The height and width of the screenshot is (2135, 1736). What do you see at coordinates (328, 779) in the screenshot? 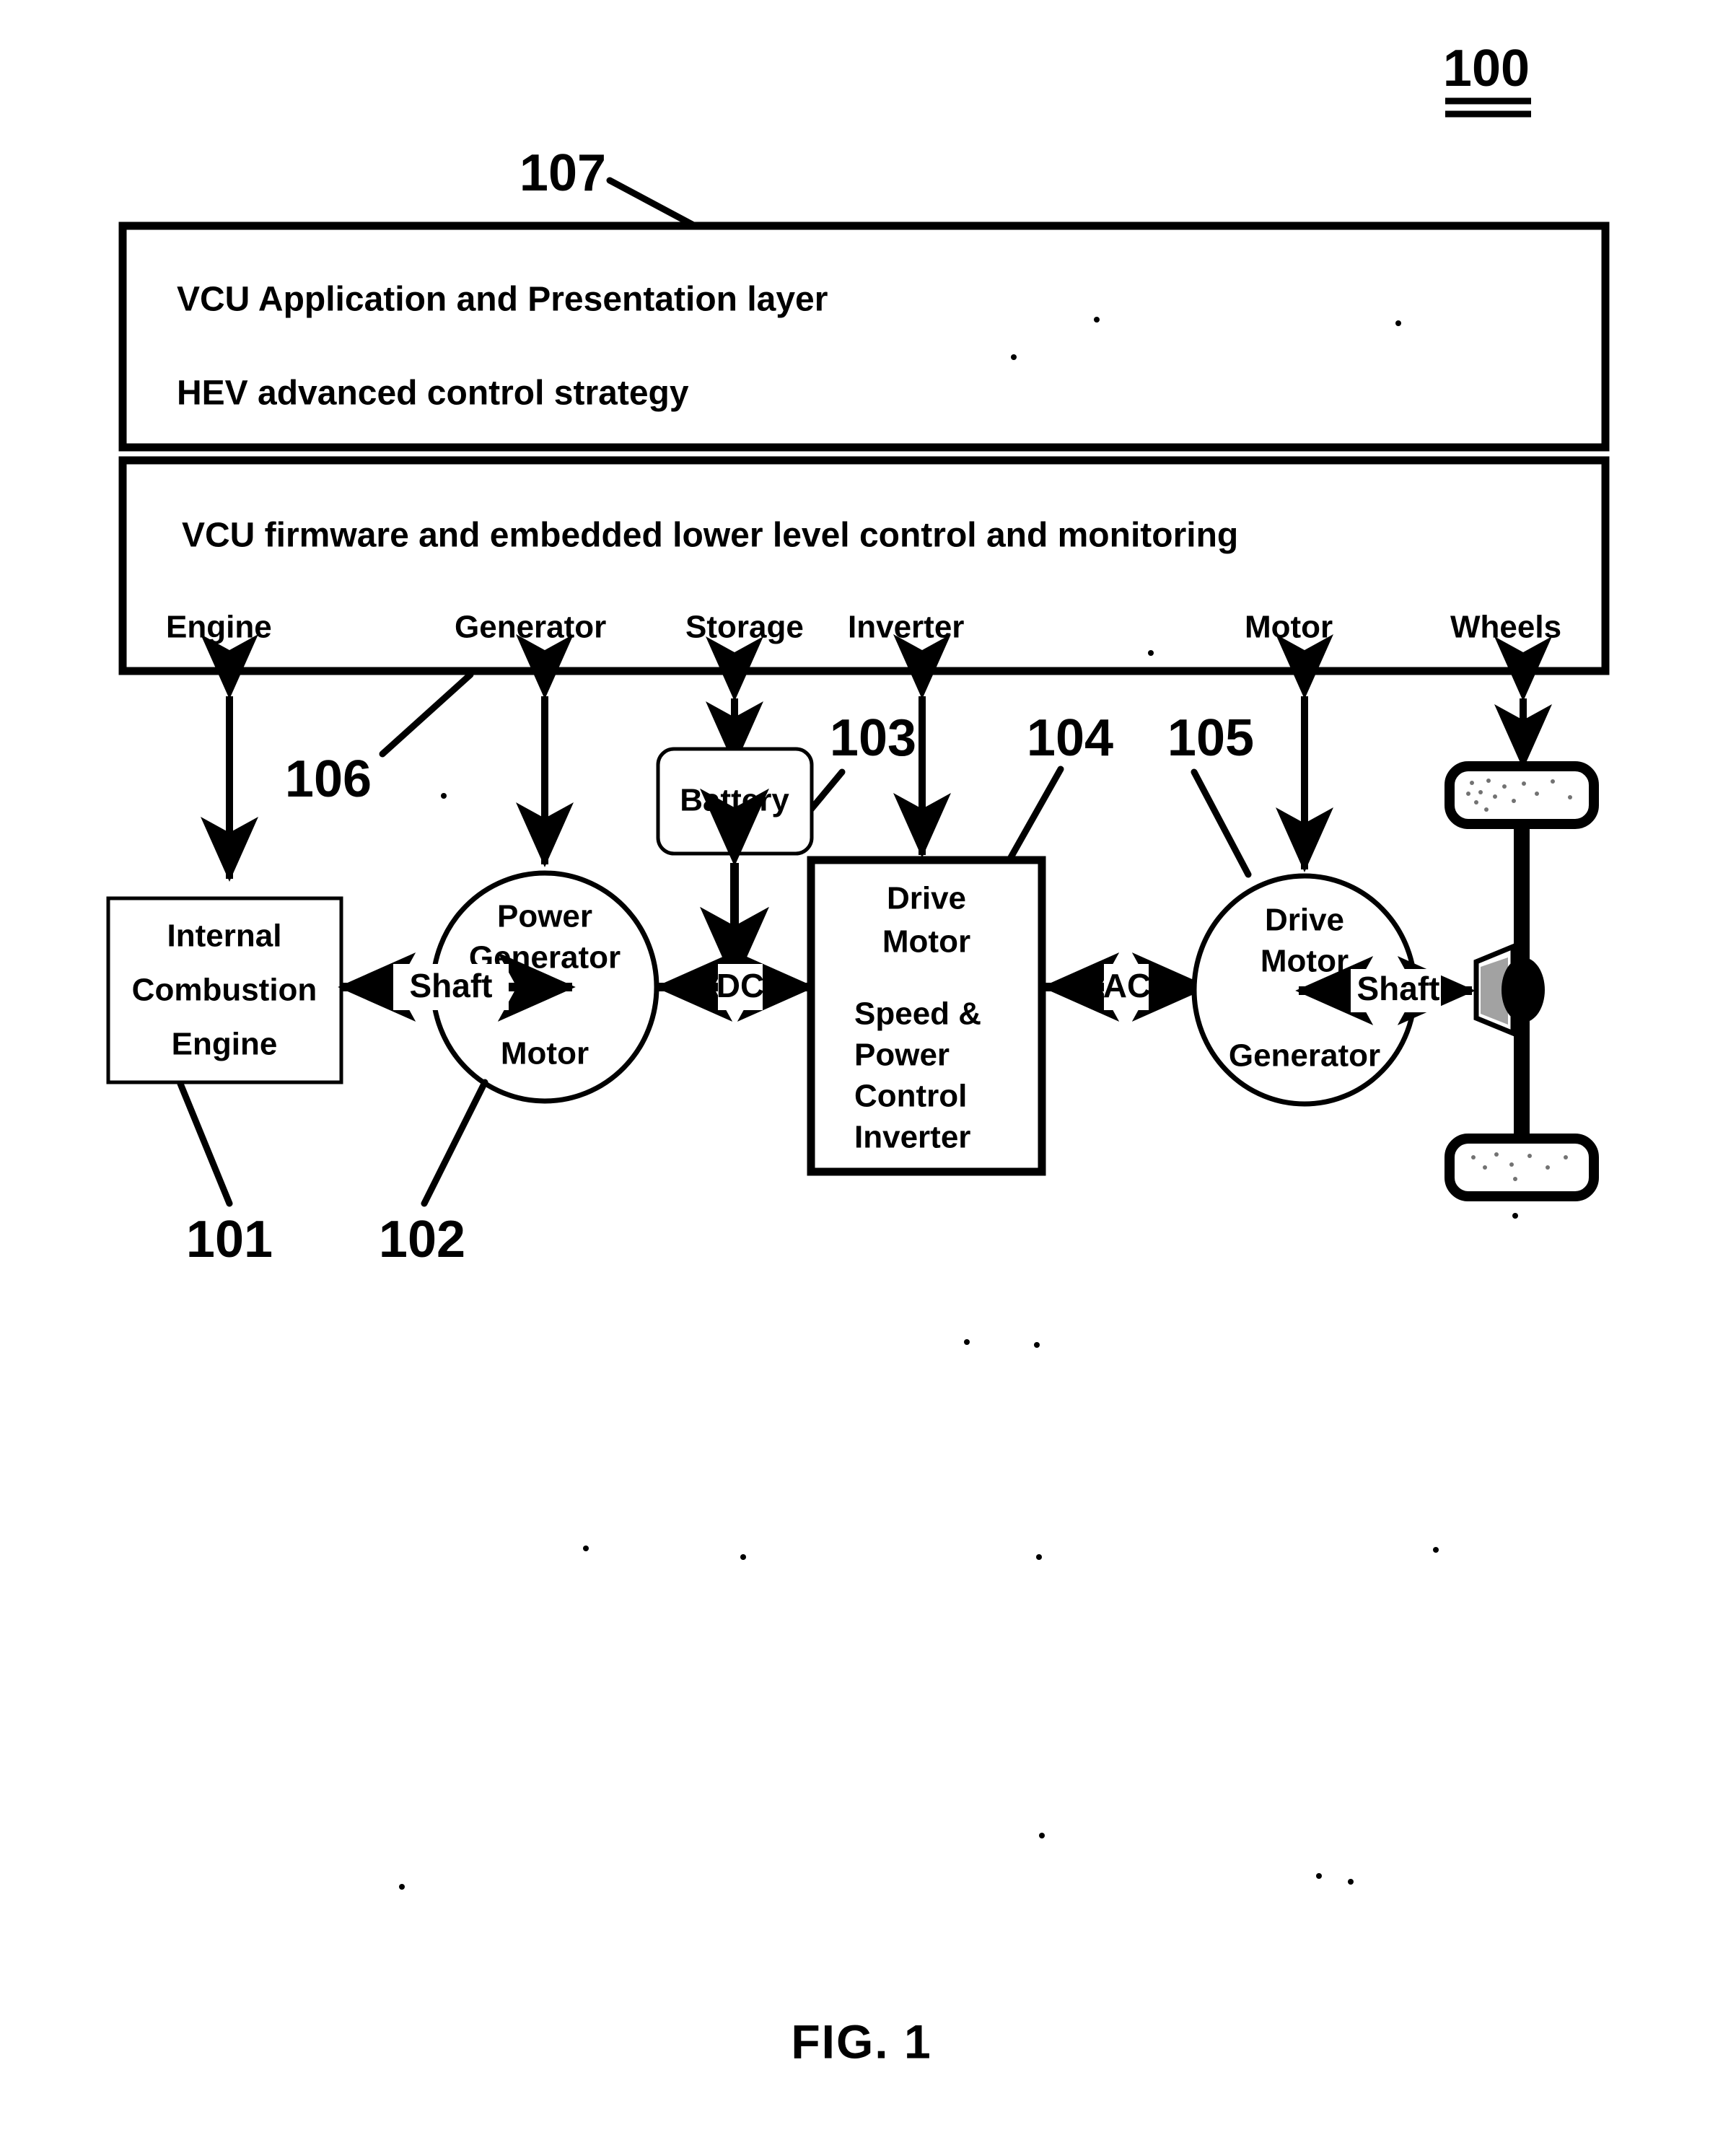
I see `ref-106-text: 106` at bounding box center [328, 779].